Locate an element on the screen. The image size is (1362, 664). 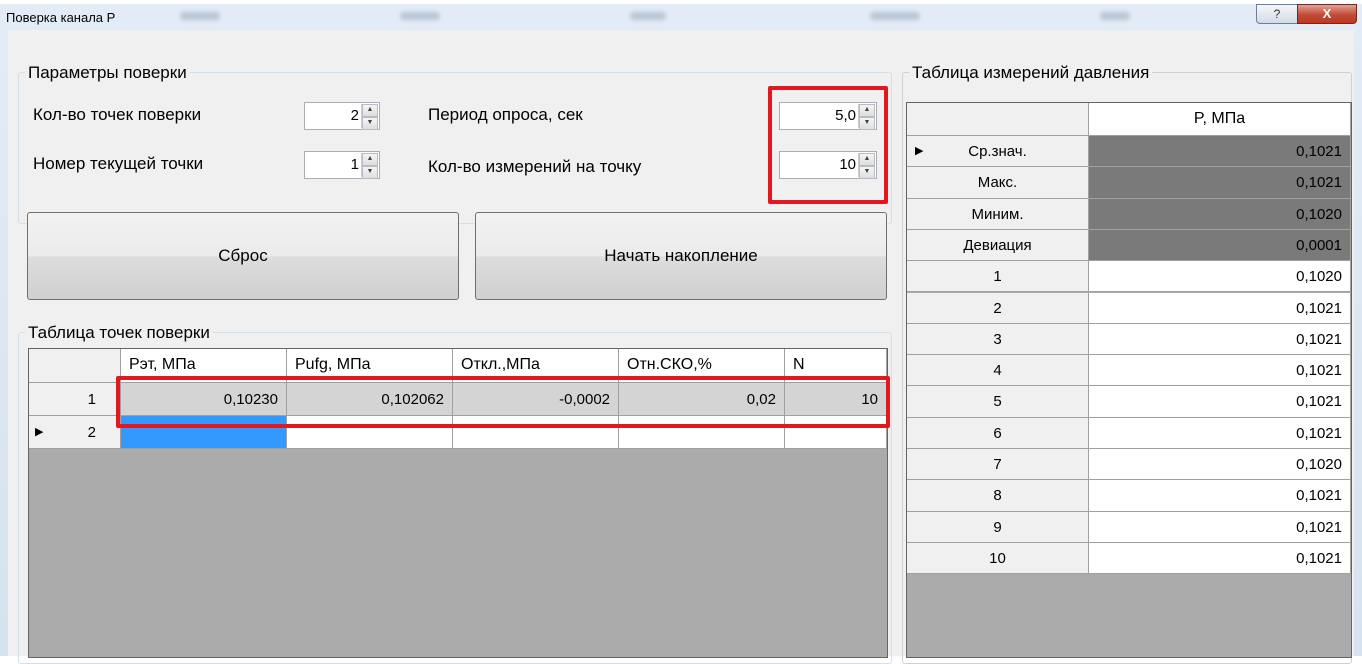
start-accumulation-button: Начать накопление is located at coordinates (681, 256).